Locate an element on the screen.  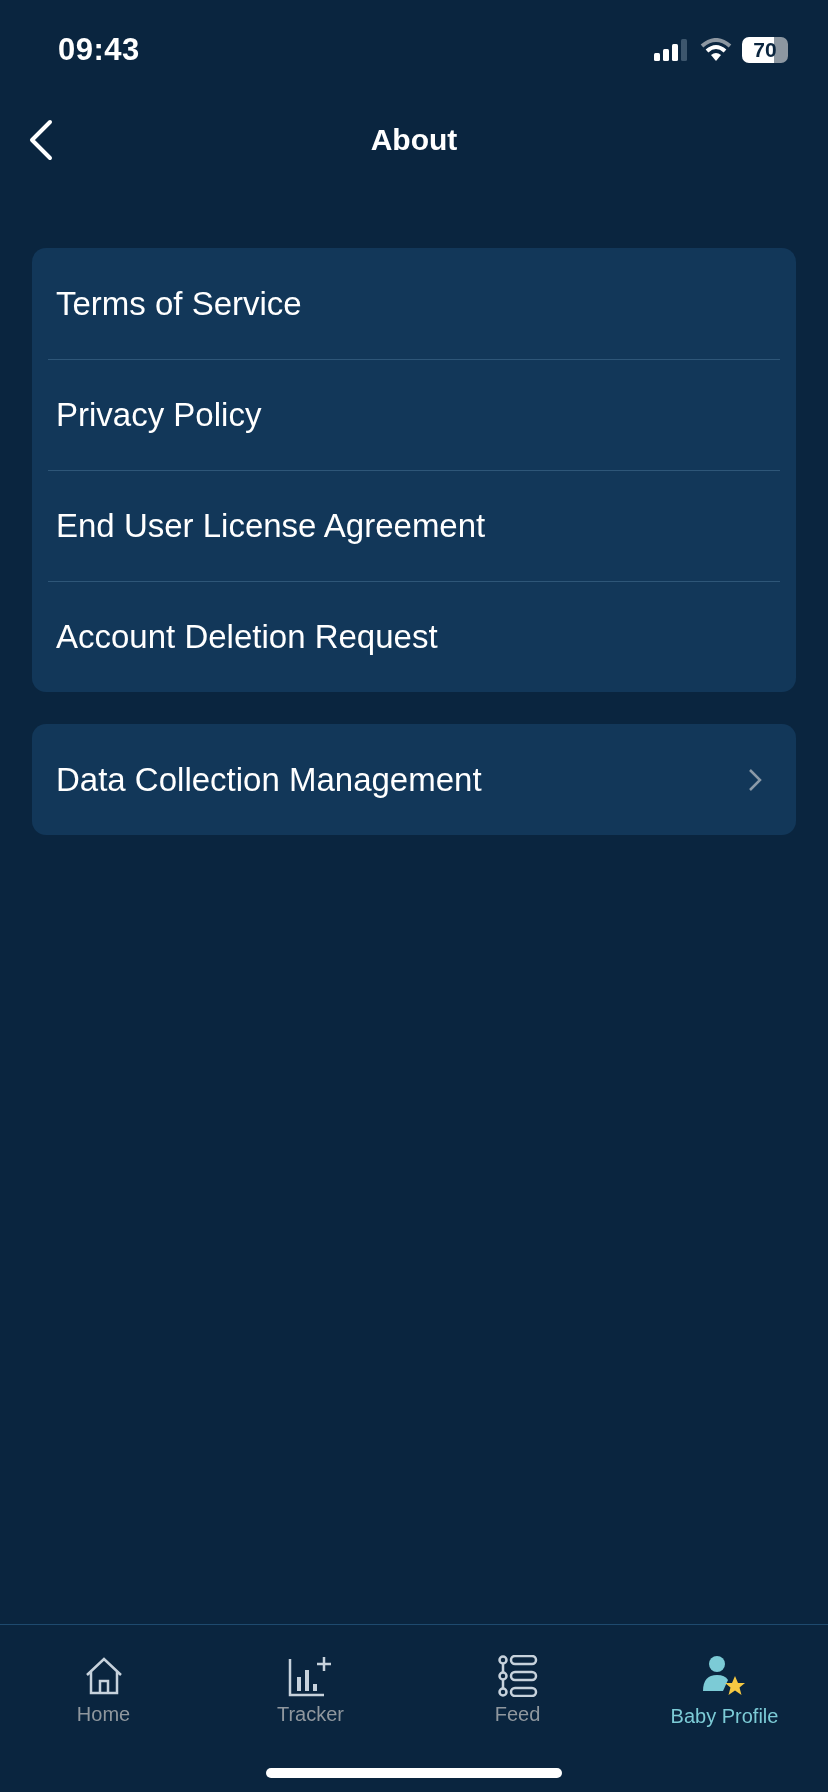
settings-row: Data Collection Management is located at coordinates (414, 779).